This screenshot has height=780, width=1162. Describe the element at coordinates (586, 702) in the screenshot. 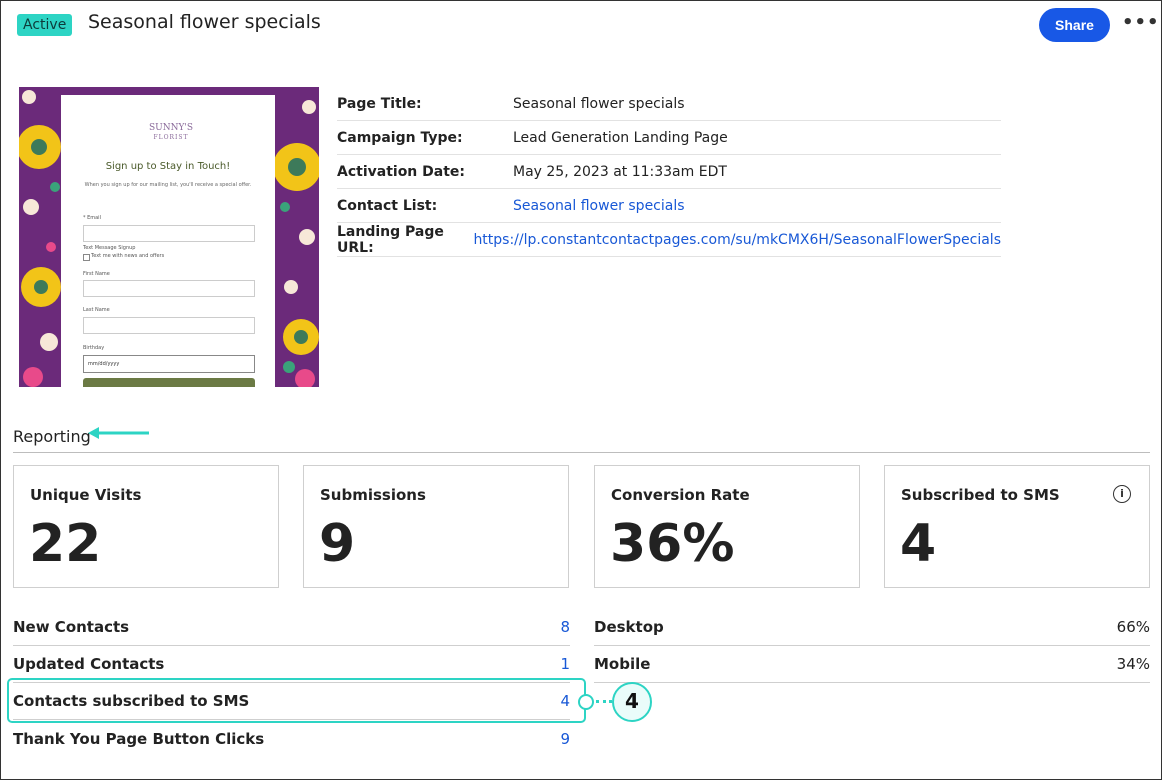

I see `callout-connector` at that location.